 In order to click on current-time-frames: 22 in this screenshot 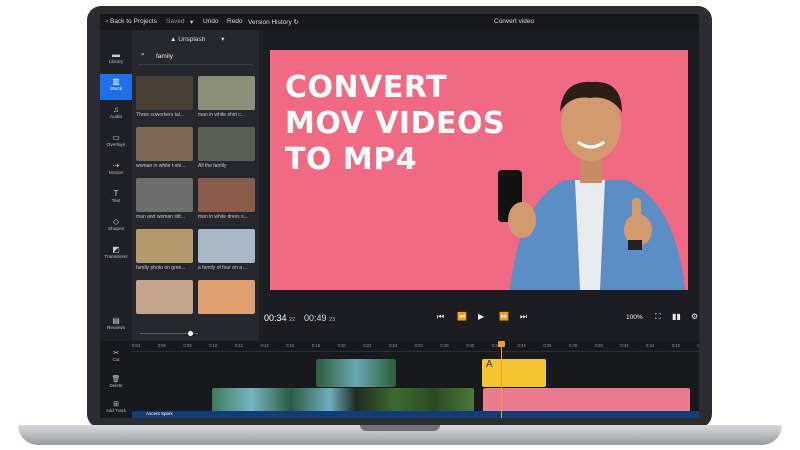, I will do `click(292, 320)`.